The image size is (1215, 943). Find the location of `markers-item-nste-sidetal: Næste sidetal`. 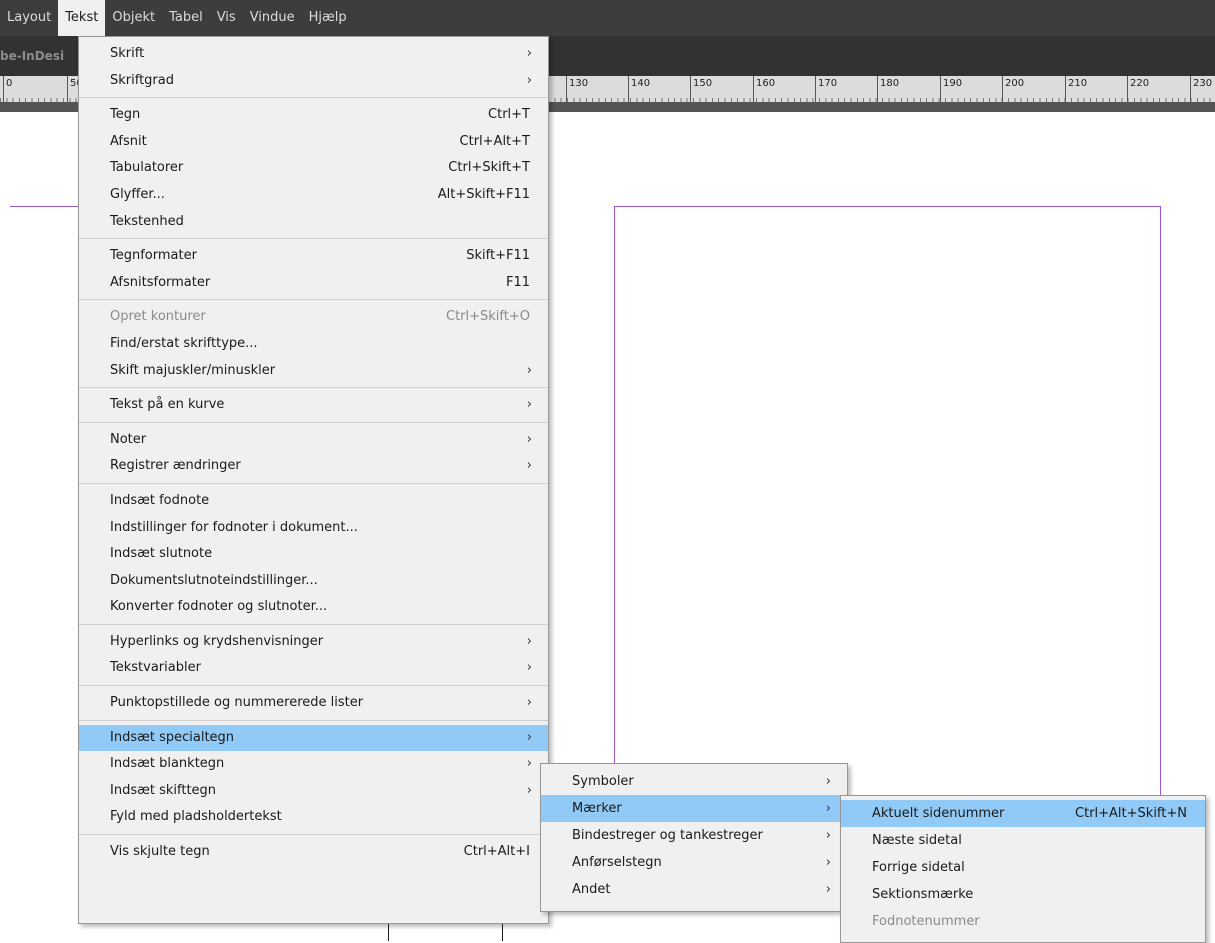

markers-item-nste-sidetal: Næste sidetal is located at coordinates (1023, 840).